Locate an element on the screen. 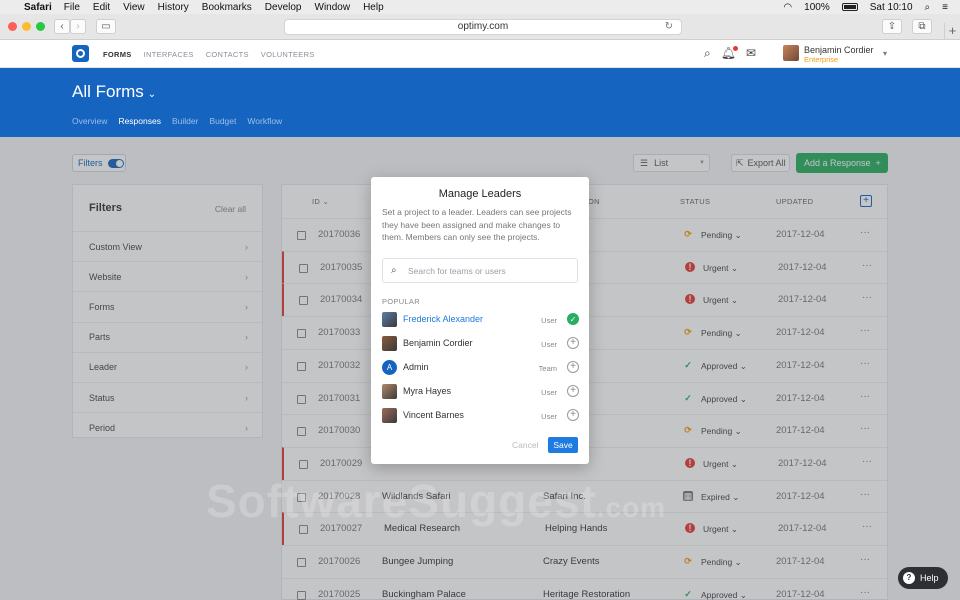  menu-item-bookmarks: Bookmarks is located at coordinates (227, 7).